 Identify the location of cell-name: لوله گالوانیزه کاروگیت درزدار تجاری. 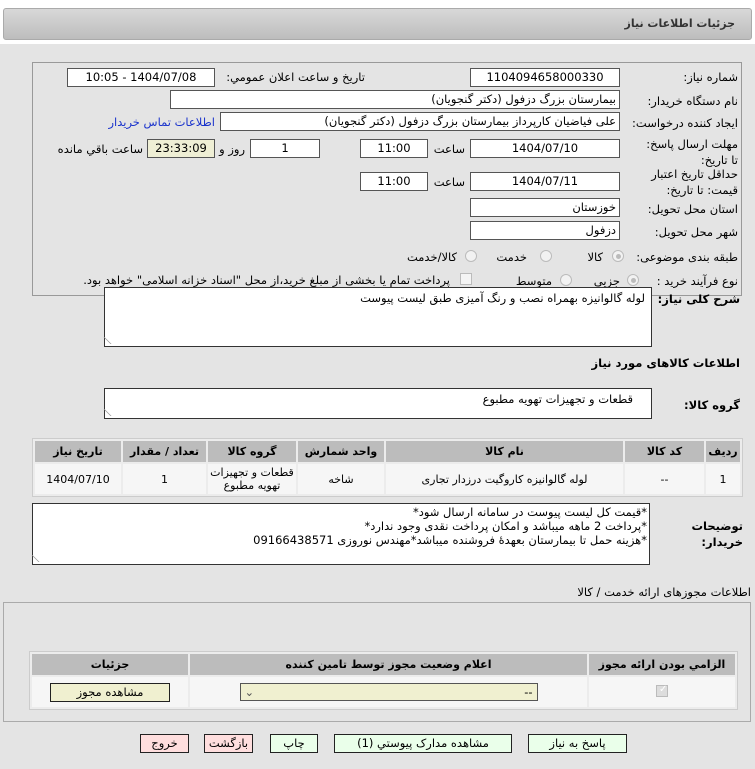
(504, 479).